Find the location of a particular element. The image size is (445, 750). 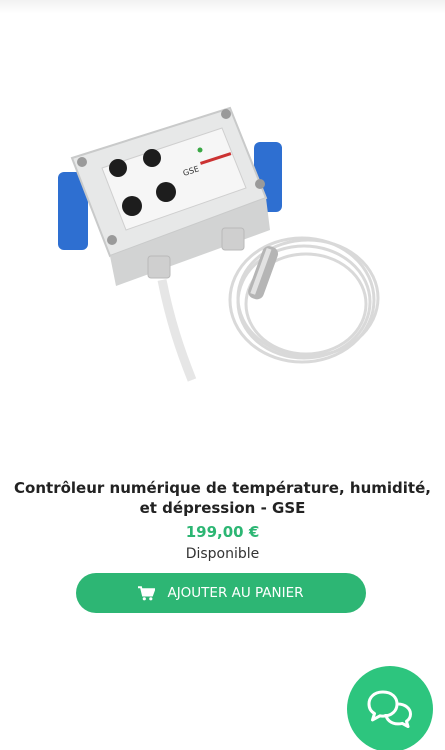

add-to-cart-button: AJOUTER AU PANIER is located at coordinates (221, 593).